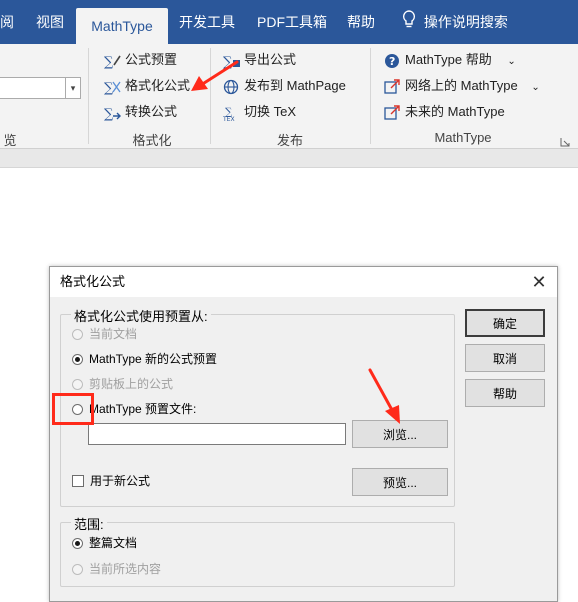  I want to click on ribbon-tab-bar: 阅 视图 MathType 开发工具 PDF工具箱 帮助 操作说明搜索, so click(289, 22).